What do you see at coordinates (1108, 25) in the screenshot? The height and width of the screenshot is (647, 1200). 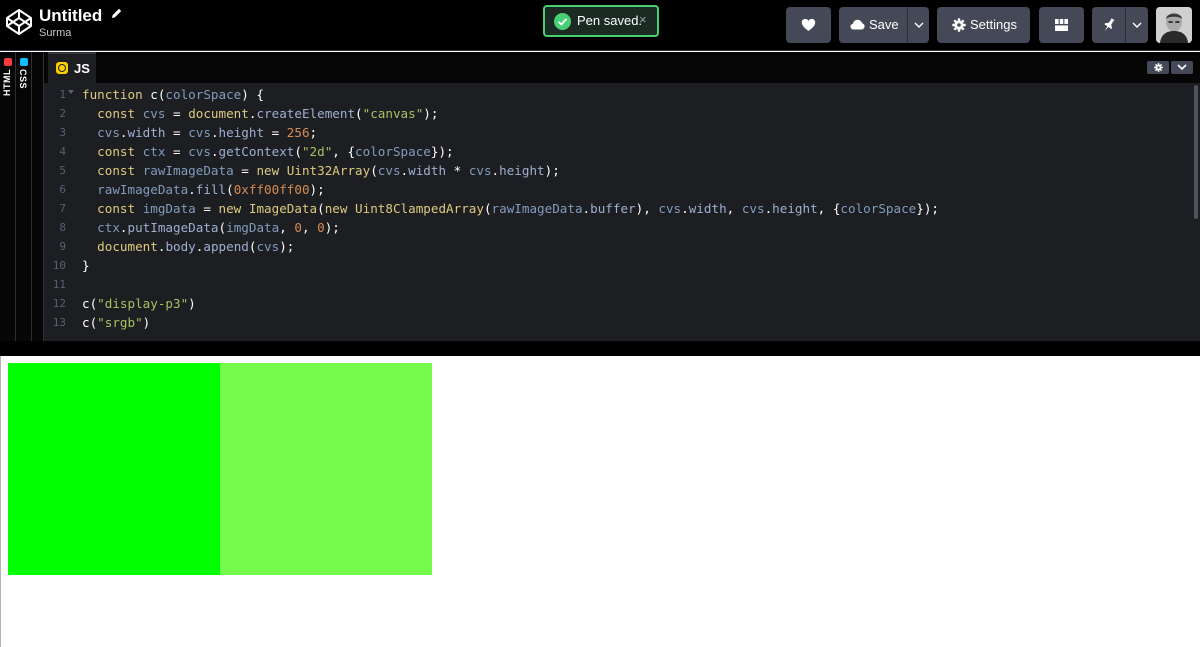 I see `pin-button` at bounding box center [1108, 25].